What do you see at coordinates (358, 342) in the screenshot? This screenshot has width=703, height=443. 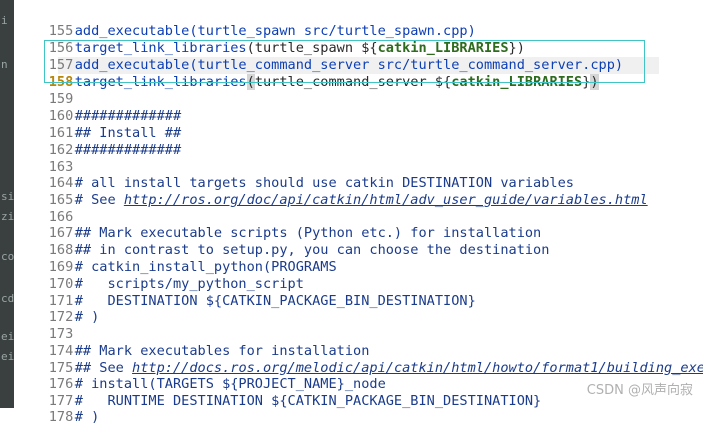 I see `code-line: 174## Mark executables for installation` at bounding box center [358, 342].